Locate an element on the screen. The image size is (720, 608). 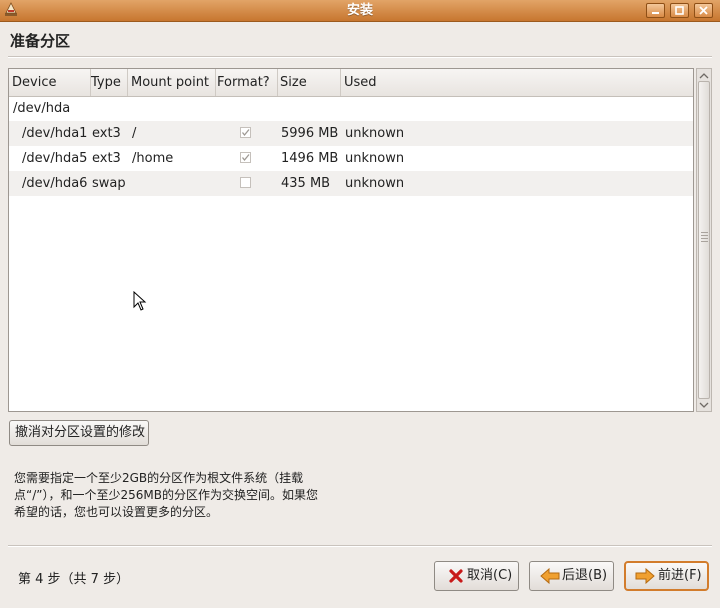
table-row-group: /dev/hda is located at coordinates (351, 108).